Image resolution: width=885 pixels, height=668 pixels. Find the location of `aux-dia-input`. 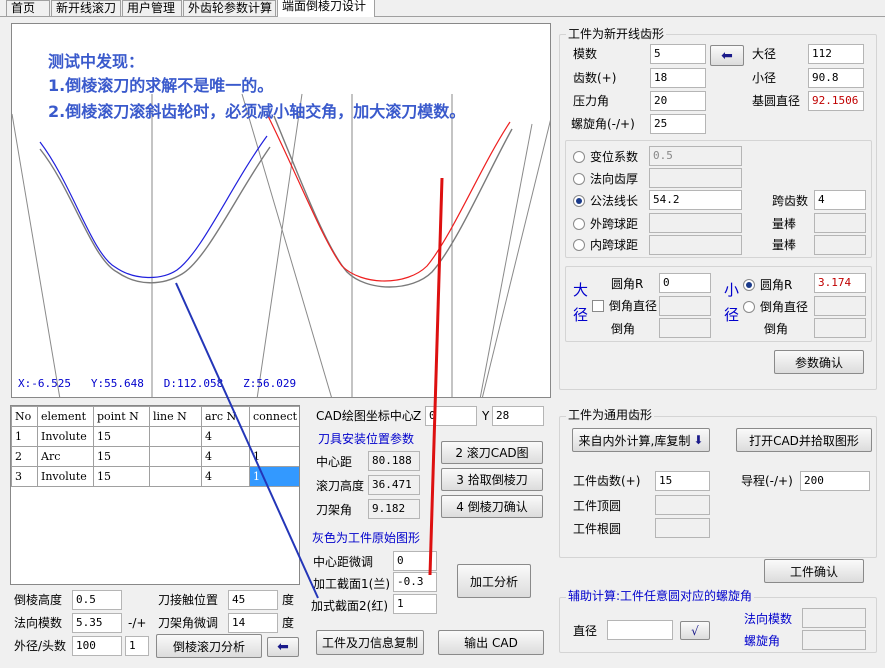

aux-dia-input is located at coordinates (640, 630).